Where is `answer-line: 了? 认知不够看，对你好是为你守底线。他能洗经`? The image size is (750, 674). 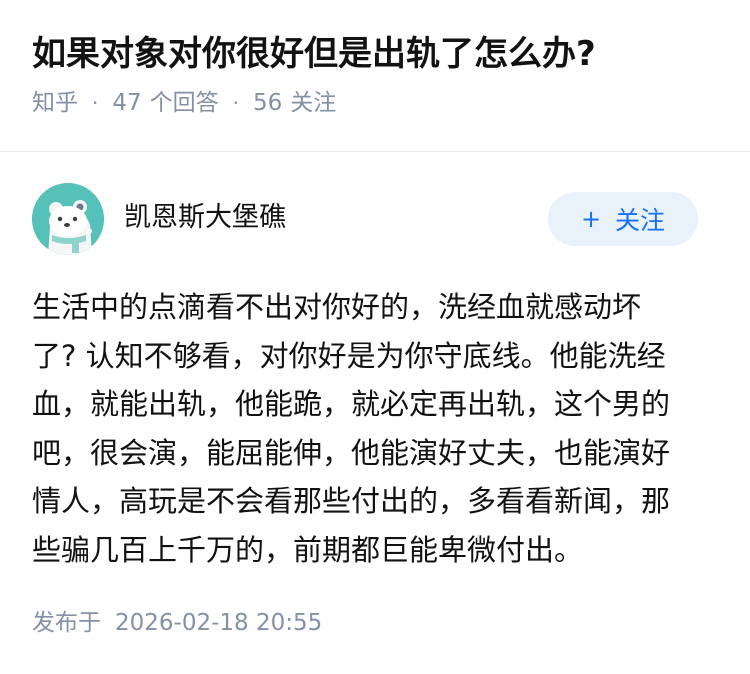 answer-line: 了? 认知不够看，对你好是为你守底线。他能洗经 is located at coordinates (349, 355).